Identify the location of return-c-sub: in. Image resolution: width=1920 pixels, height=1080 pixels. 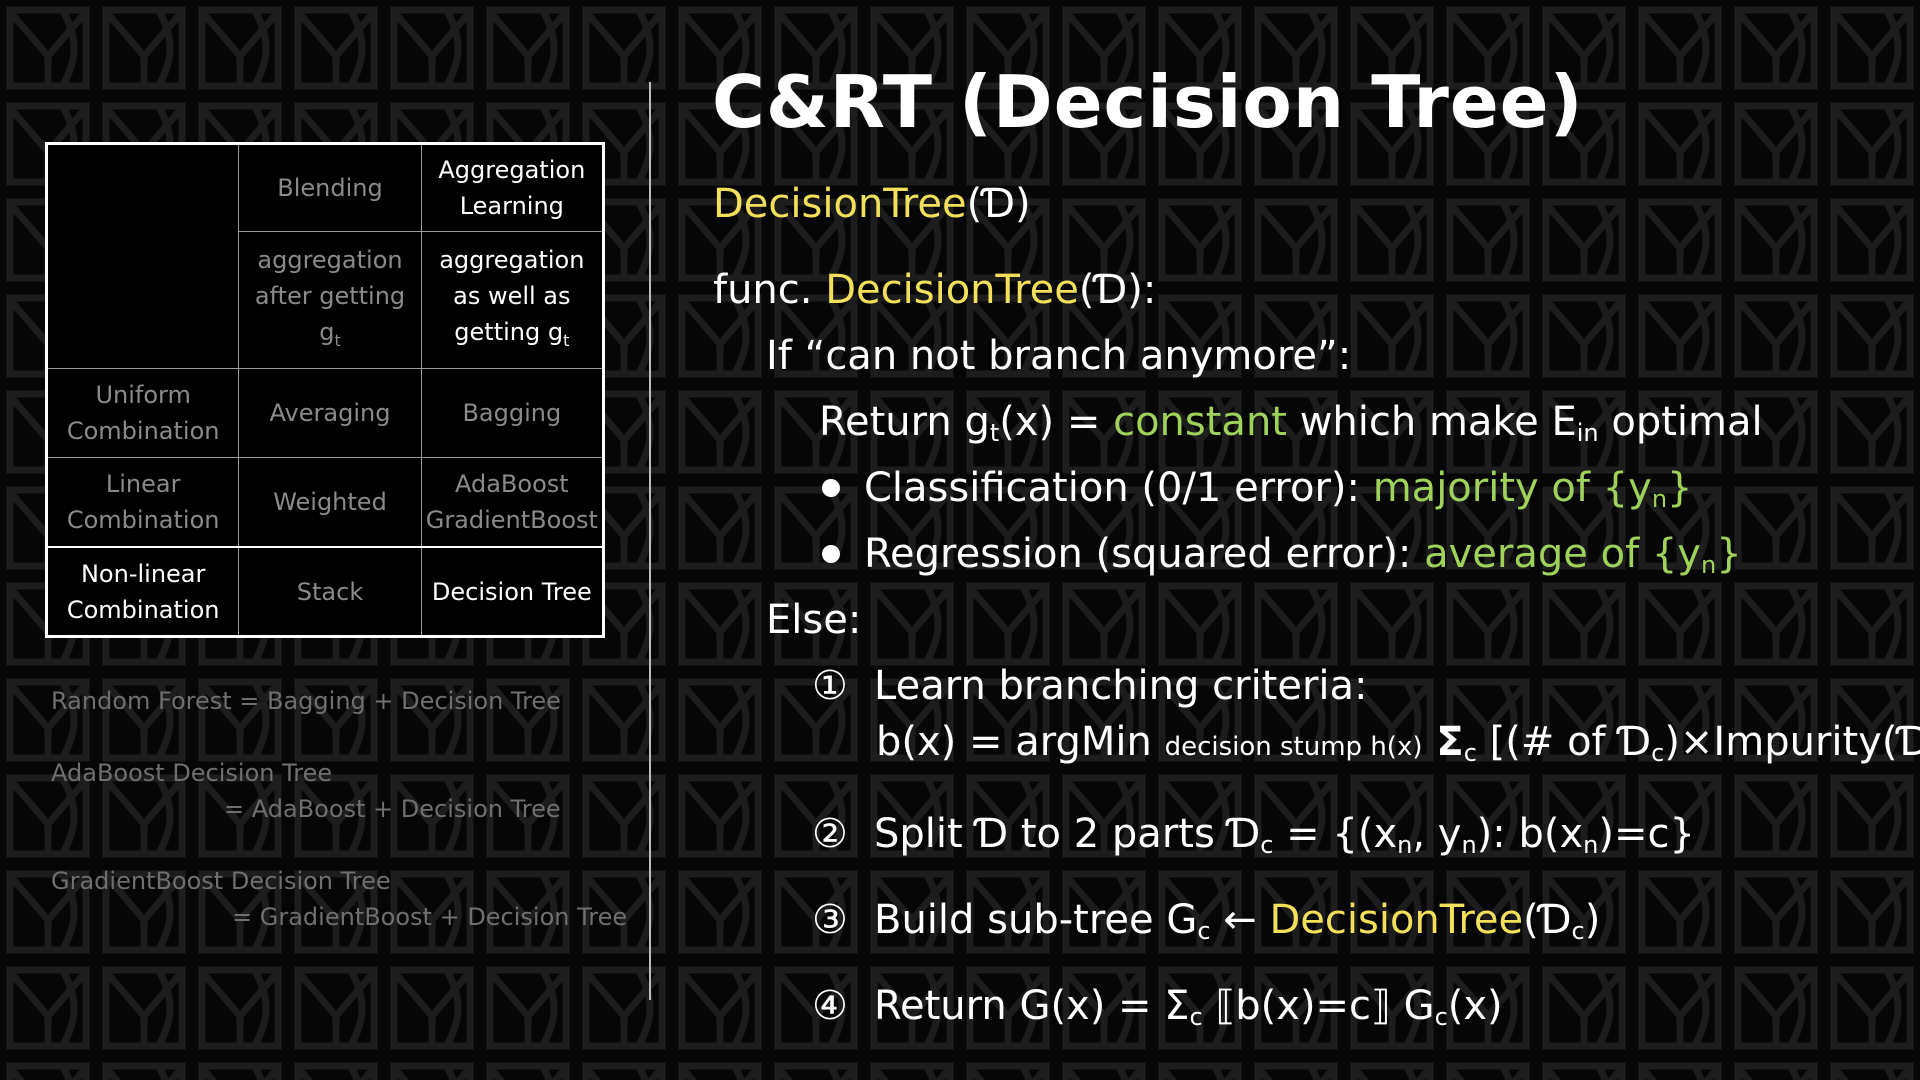
(1587, 433).